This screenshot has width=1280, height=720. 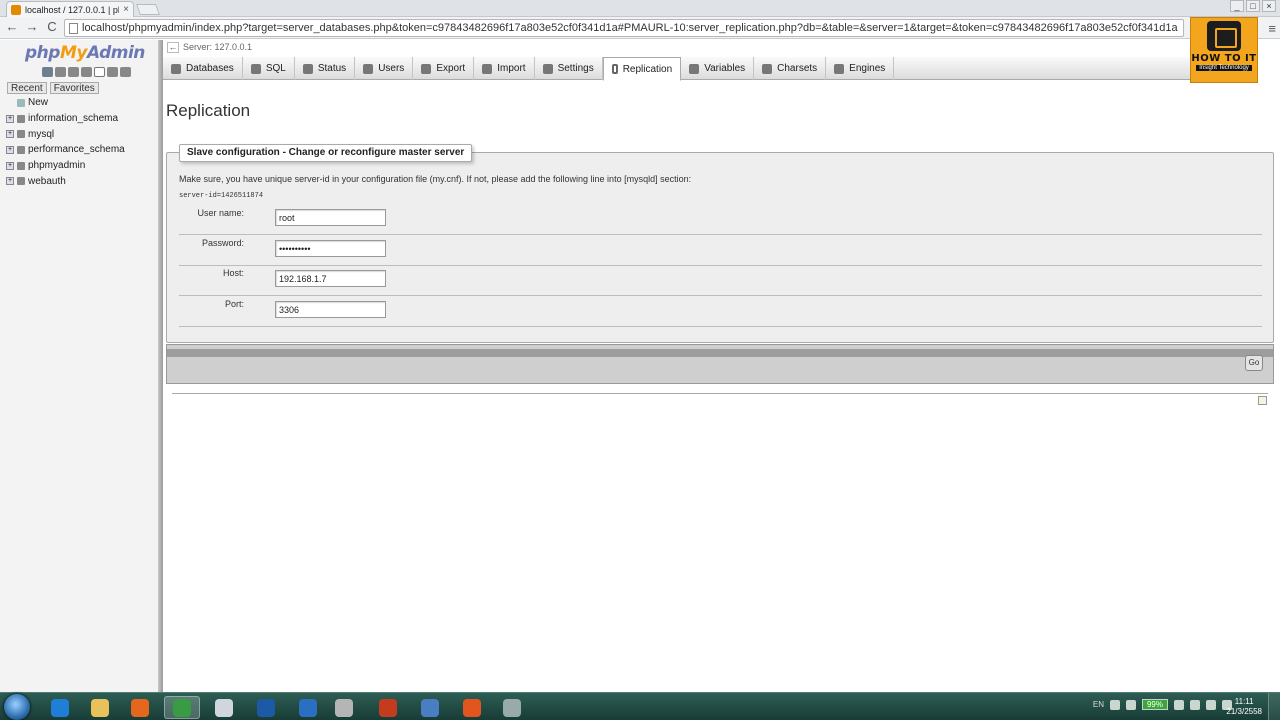 I want to click on close-window-icon: ×, so click(x=1269, y=6).